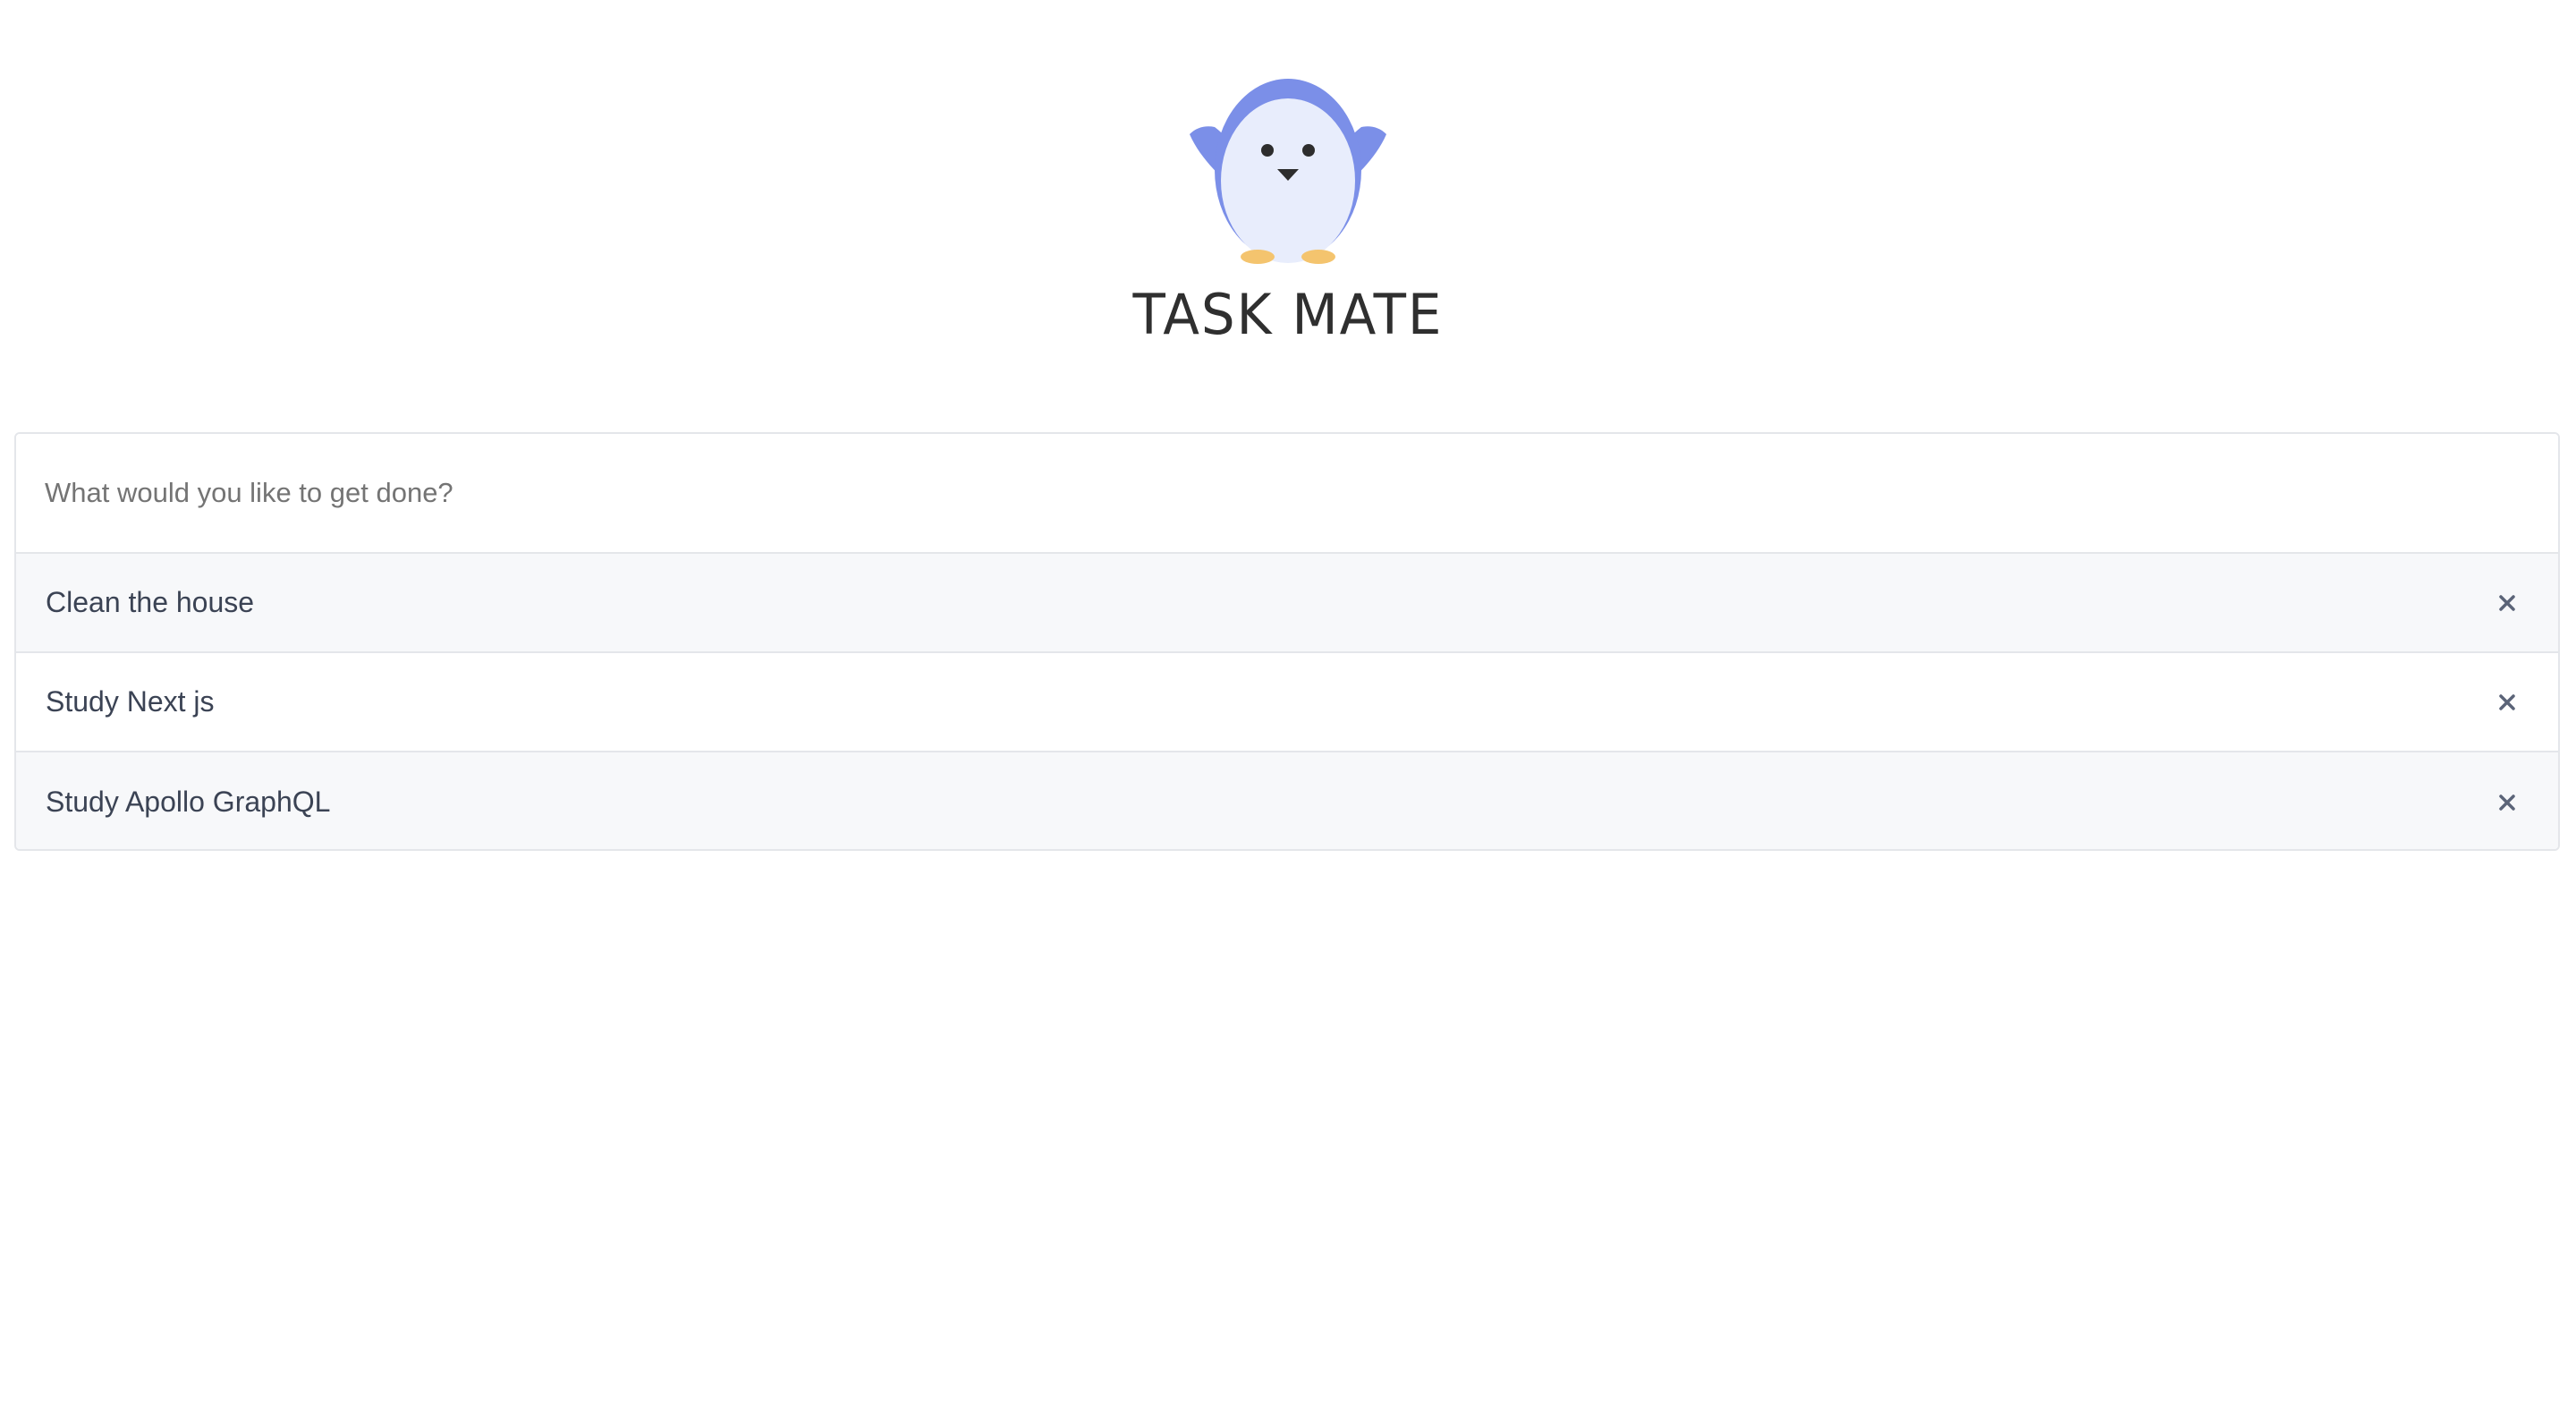 This screenshot has height=1419, width=2576. What do you see at coordinates (1287, 603) in the screenshot?
I see `task-row: Clean the house` at bounding box center [1287, 603].